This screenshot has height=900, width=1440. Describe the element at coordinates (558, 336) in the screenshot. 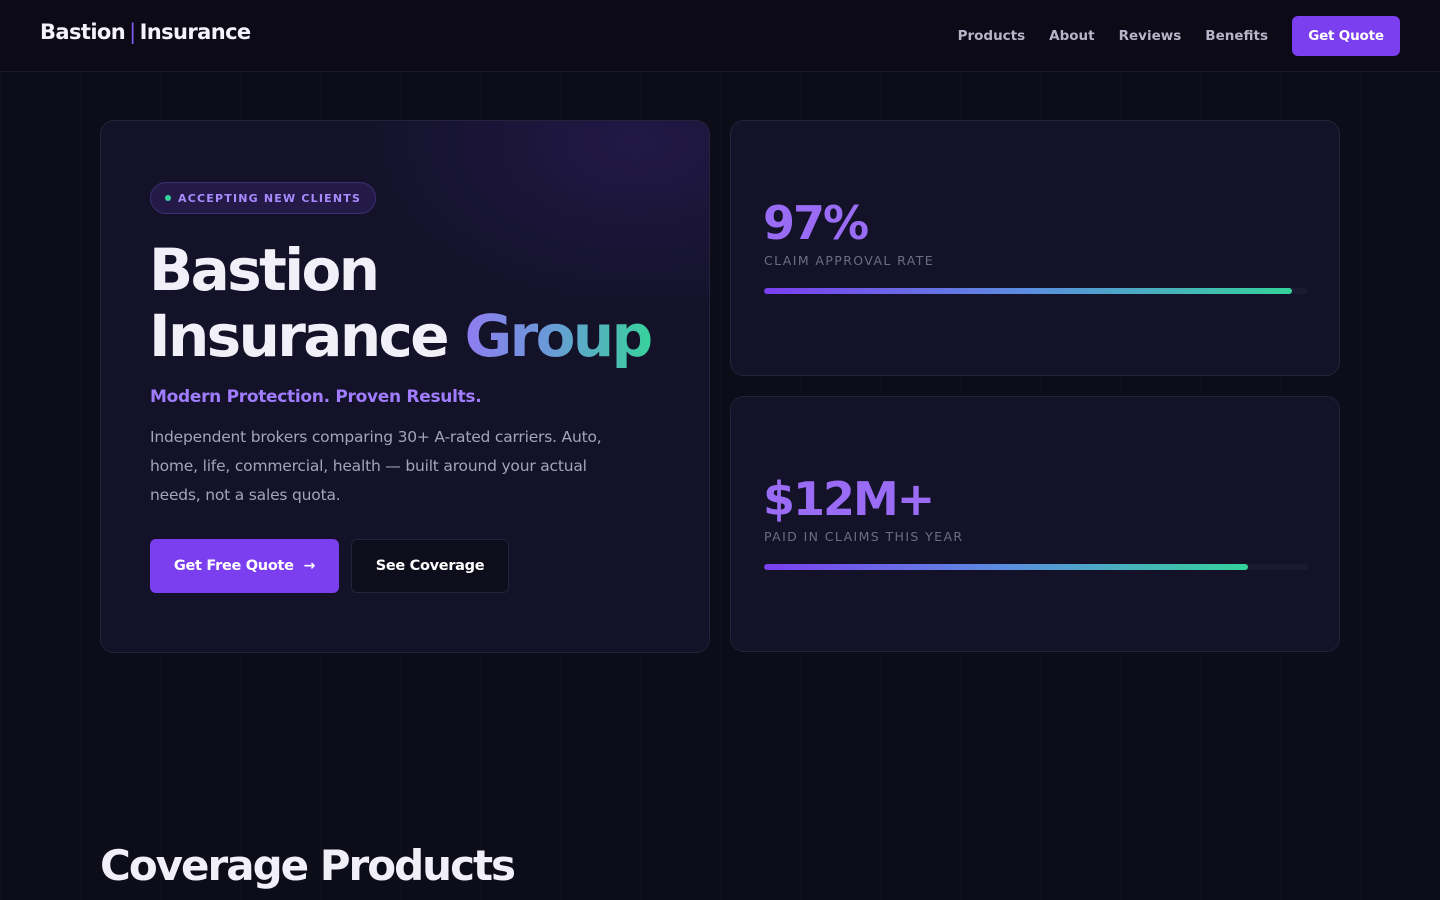

I see `hero-title-highlight: Group` at that location.